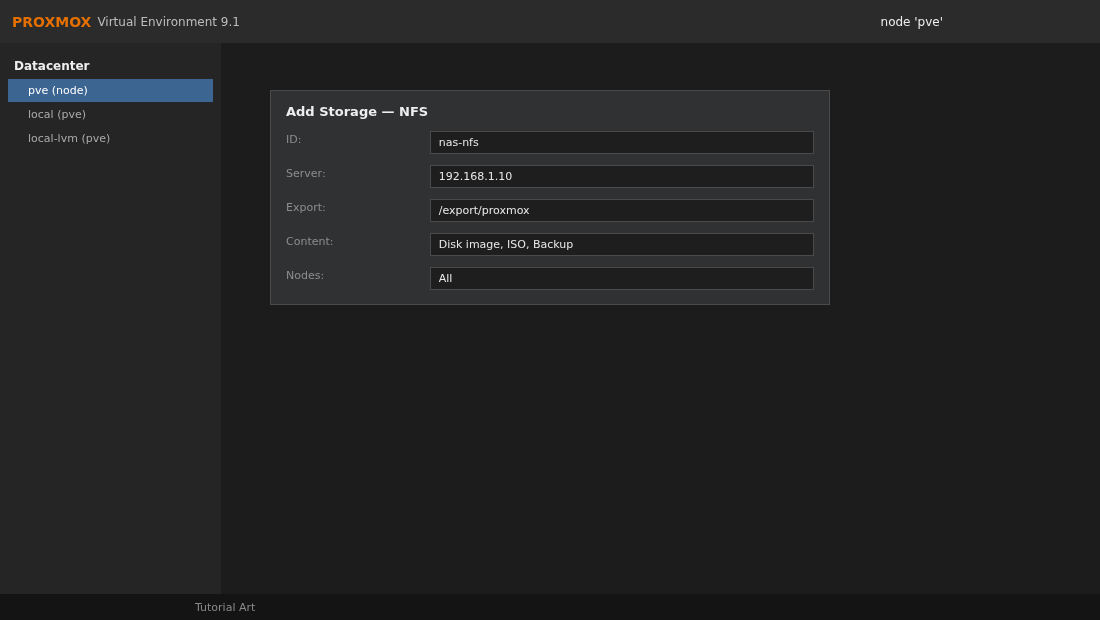 The width and height of the screenshot is (1100, 620). What do you see at coordinates (621, 244) in the screenshot?
I see `input-field: Disk image, ISO, Backup` at bounding box center [621, 244].